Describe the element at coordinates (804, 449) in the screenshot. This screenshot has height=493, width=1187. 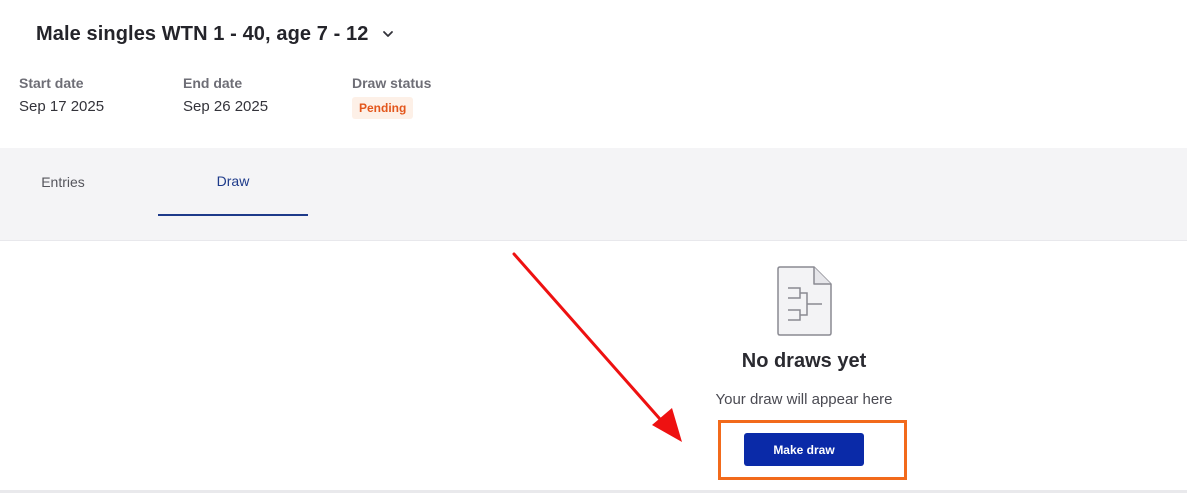
I see `make-draw-button: Make draw` at that location.